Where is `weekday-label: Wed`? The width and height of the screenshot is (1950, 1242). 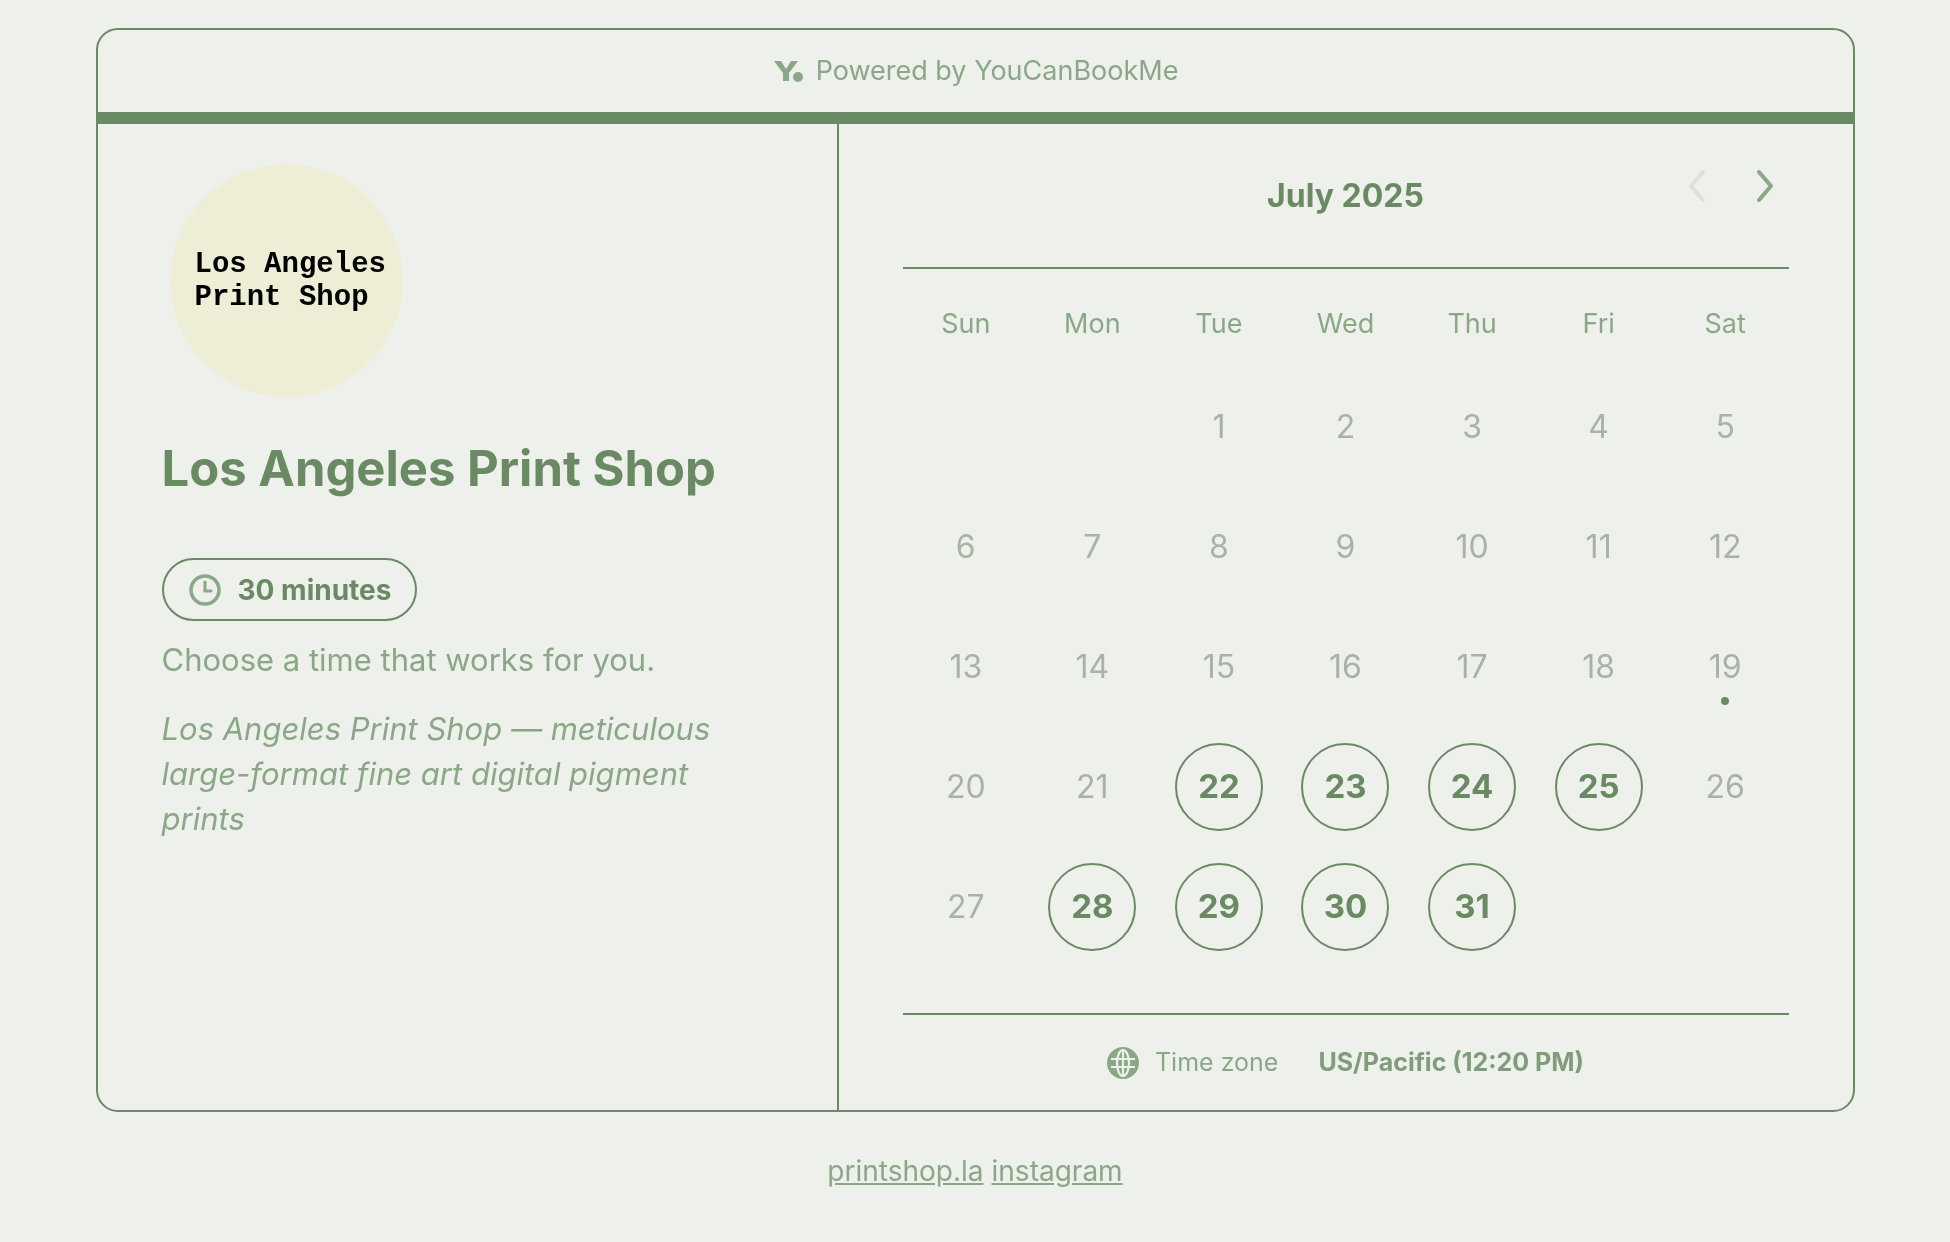 weekday-label: Wed is located at coordinates (1345, 324).